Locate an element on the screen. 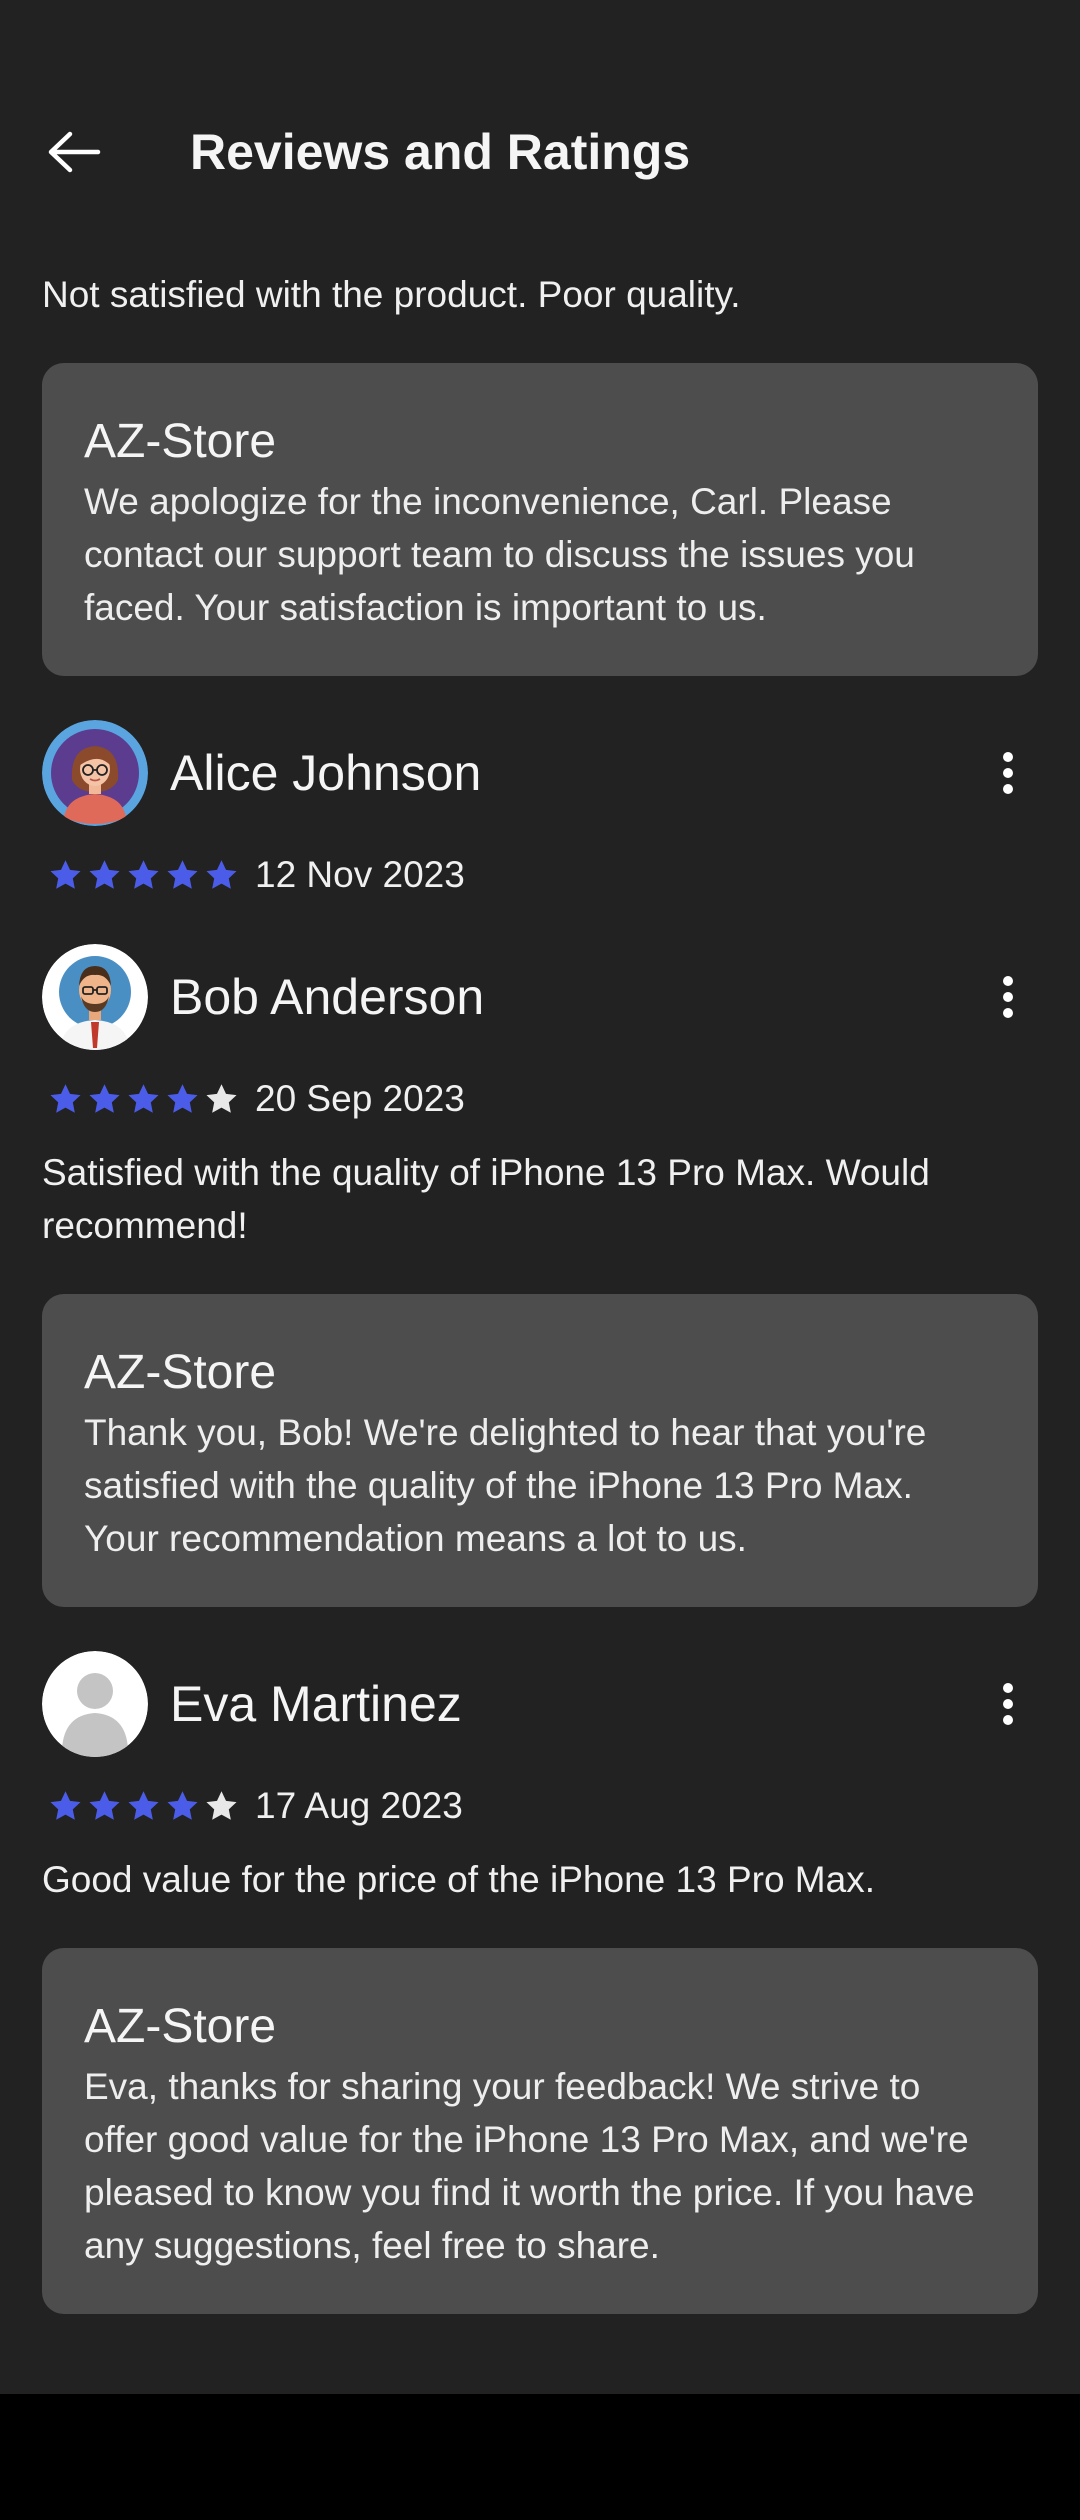 Image resolution: width=1080 pixels, height=2520 pixels. reviewer-name: Eva Martinez is located at coordinates (316, 1704).